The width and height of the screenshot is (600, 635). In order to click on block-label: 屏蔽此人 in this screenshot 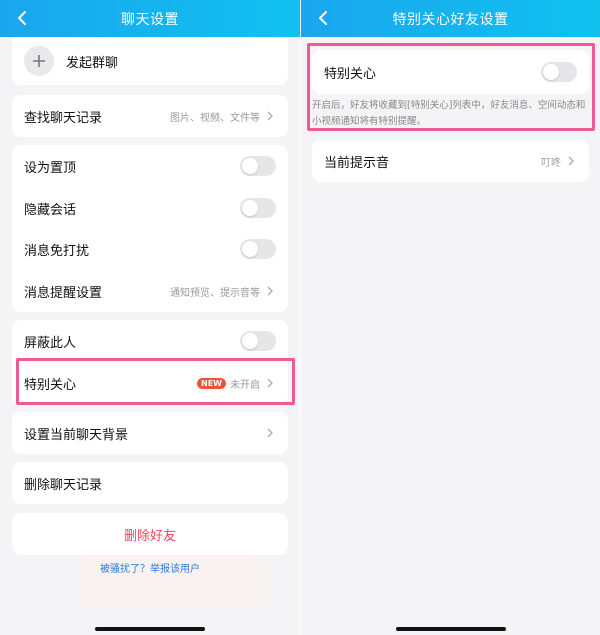, I will do `click(50, 343)`.